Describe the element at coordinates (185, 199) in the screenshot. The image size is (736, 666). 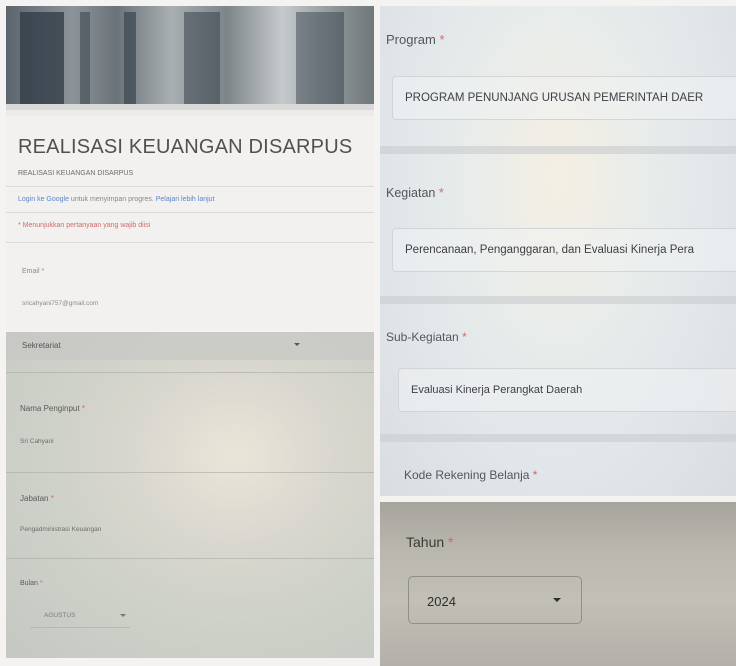
I see `learn-more-link: Pelajari lebih lanjut` at that location.